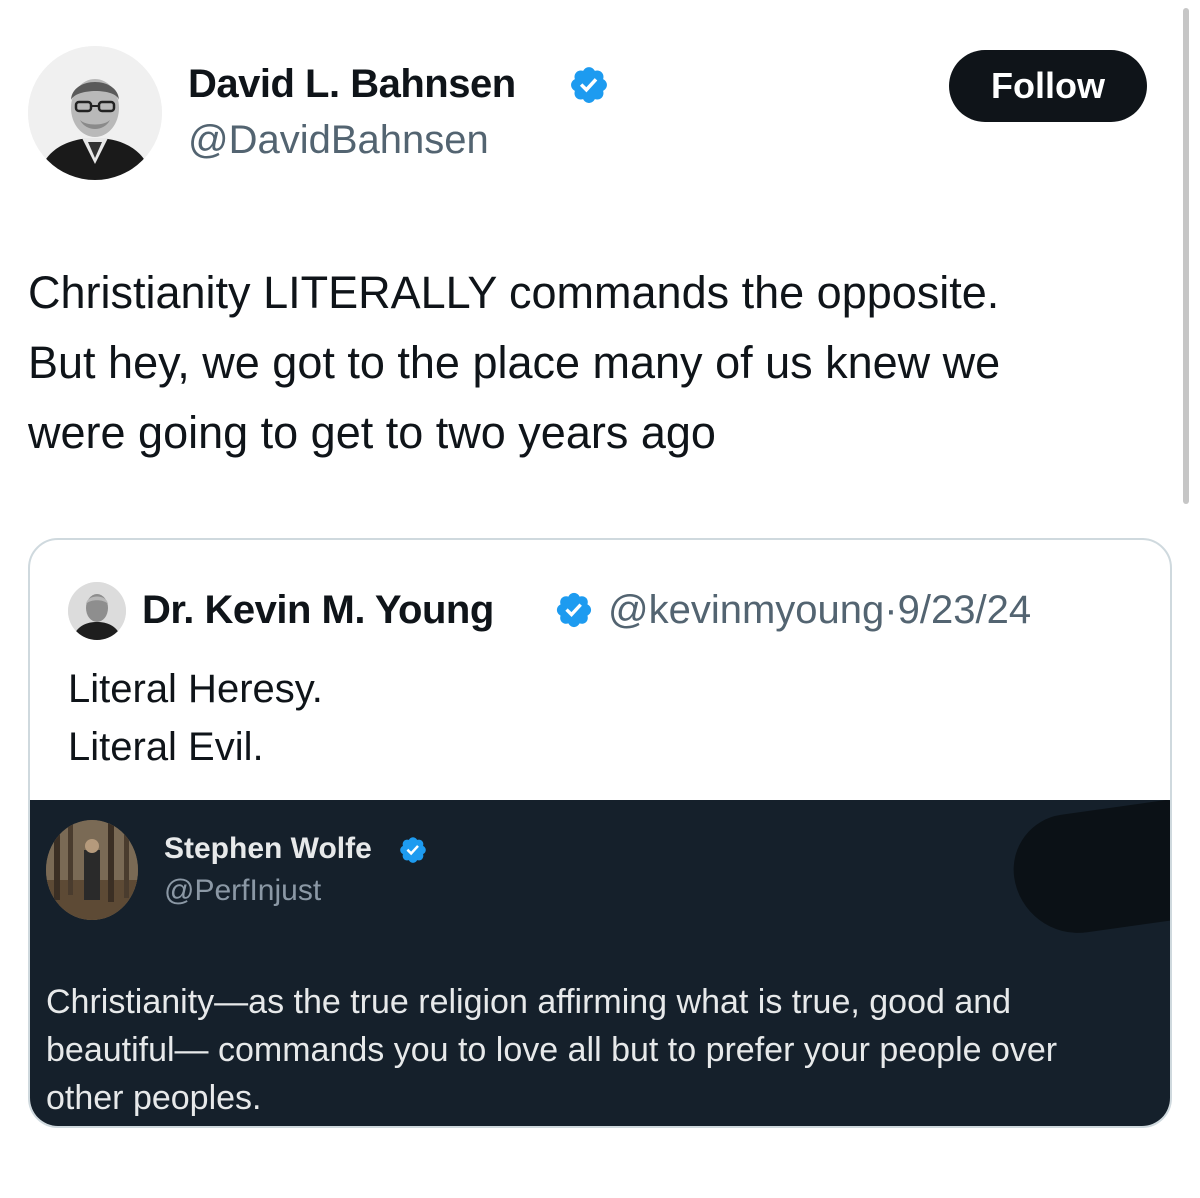 The height and width of the screenshot is (1198, 1200). I want to click on author-avatar, so click(95, 113).